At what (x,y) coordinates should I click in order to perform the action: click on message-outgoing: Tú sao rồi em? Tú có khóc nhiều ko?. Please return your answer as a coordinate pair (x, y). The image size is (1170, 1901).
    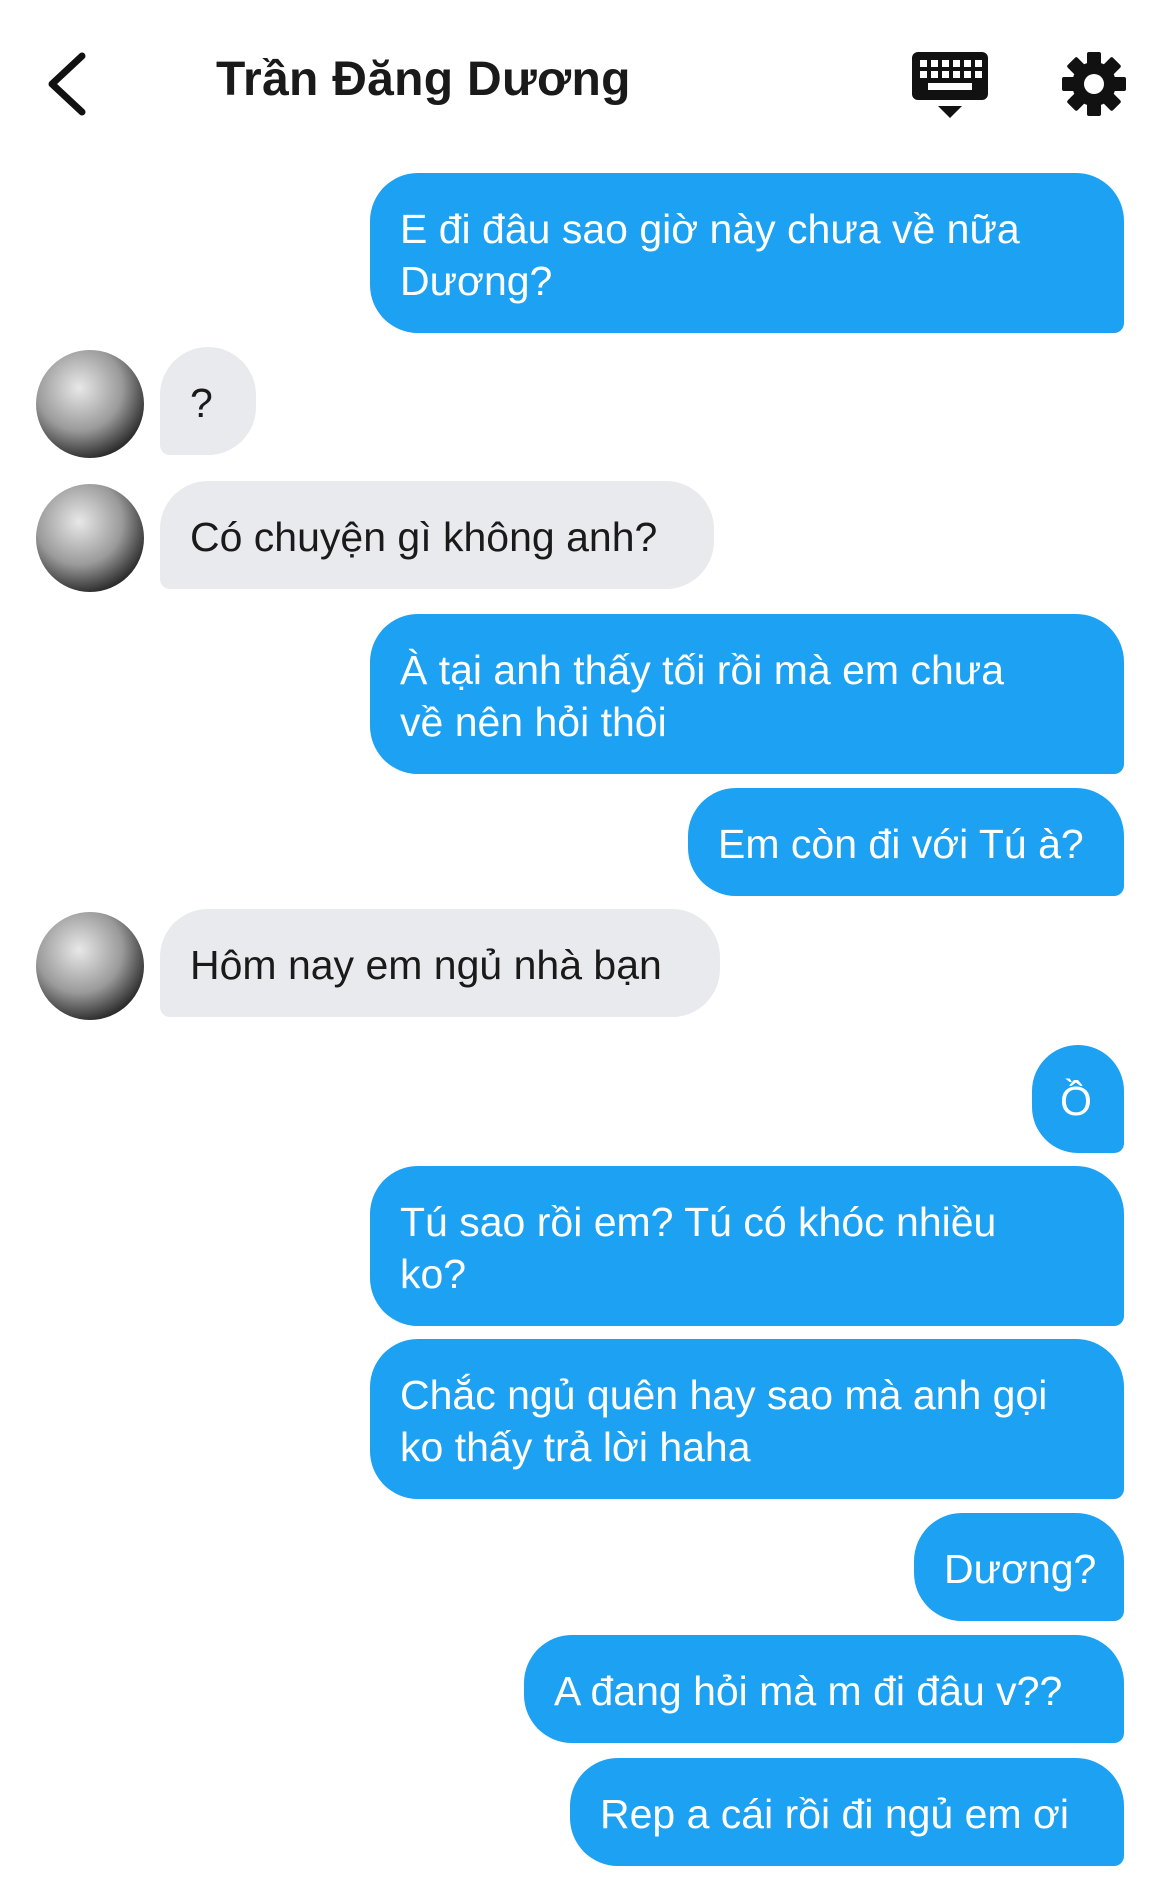
    Looking at the image, I should click on (747, 1246).